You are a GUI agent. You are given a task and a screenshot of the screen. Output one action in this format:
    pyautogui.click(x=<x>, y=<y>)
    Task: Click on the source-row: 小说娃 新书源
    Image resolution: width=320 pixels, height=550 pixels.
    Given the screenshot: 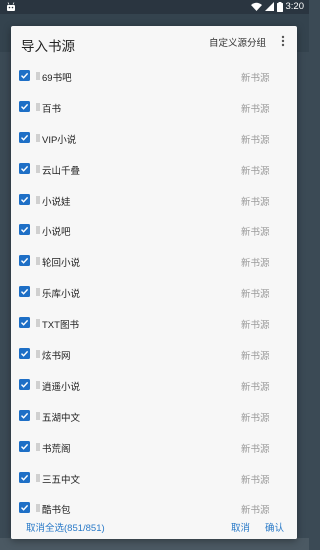 What is the action you would take?
    pyautogui.click(x=154, y=201)
    